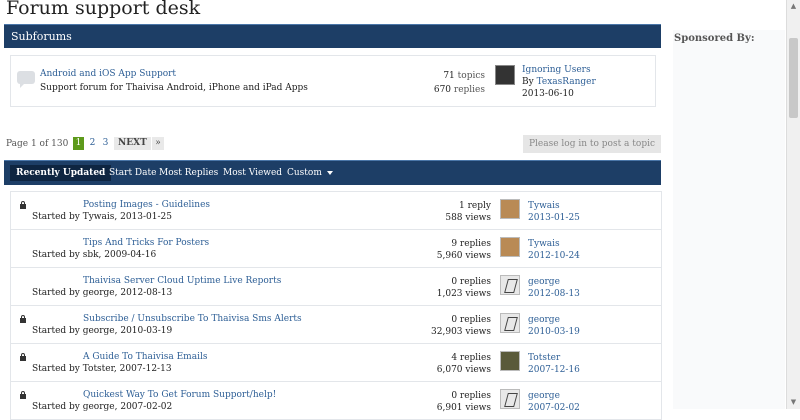  I want to click on subforum-link: Android and iOS App Support, so click(108, 74).